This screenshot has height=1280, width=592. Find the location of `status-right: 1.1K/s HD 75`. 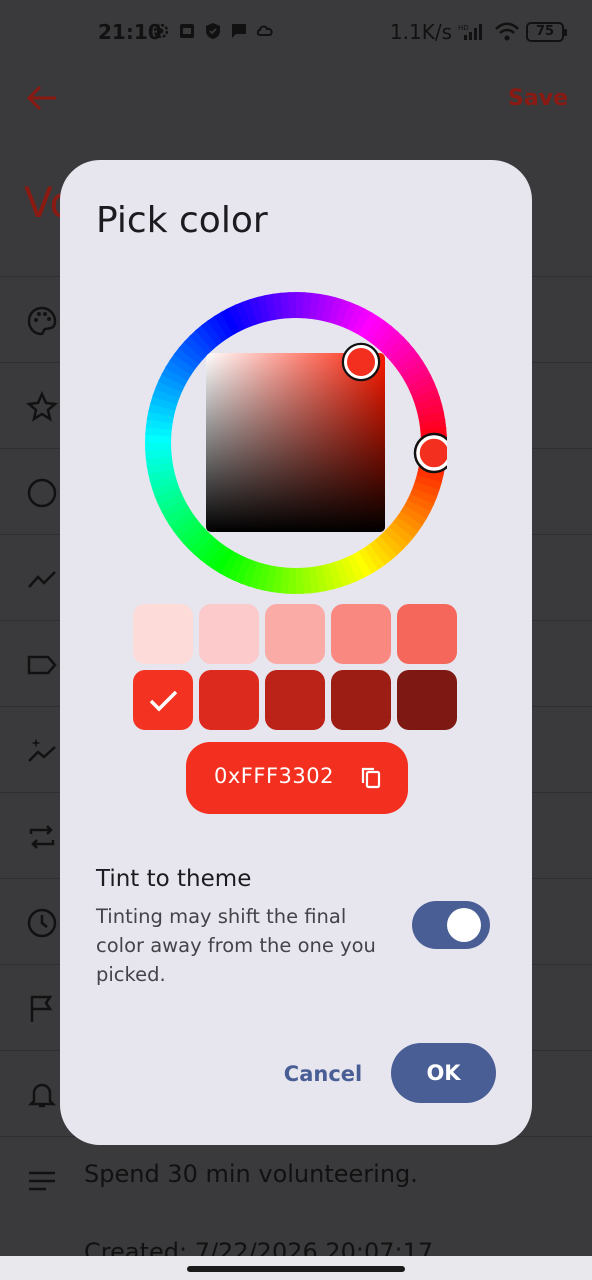

status-right: 1.1K/s HD 75 is located at coordinates (478, 32).